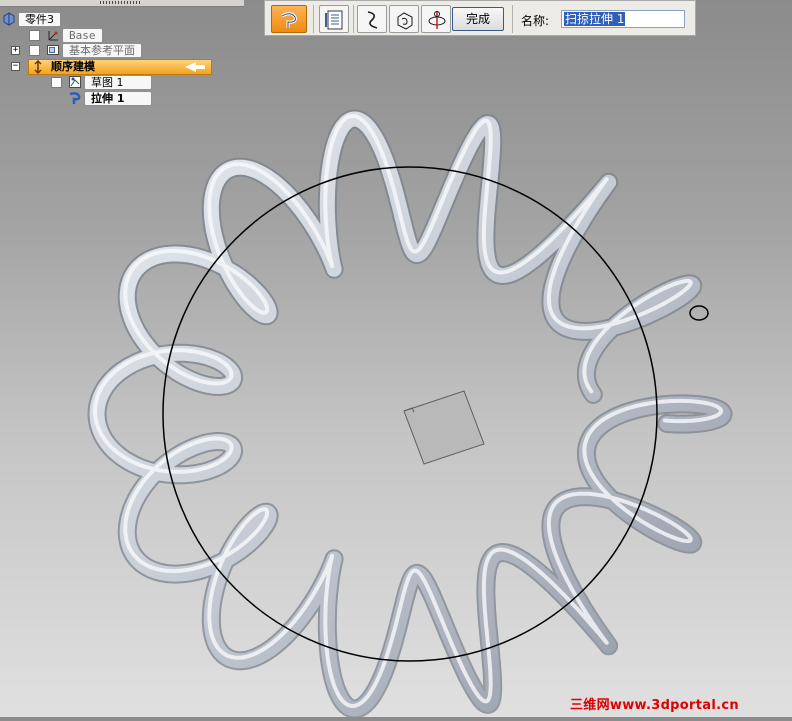 The height and width of the screenshot is (721, 792). What do you see at coordinates (15, 66) in the screenshot?
I see `ordered-expander: −` at bounding box center [15, 66].